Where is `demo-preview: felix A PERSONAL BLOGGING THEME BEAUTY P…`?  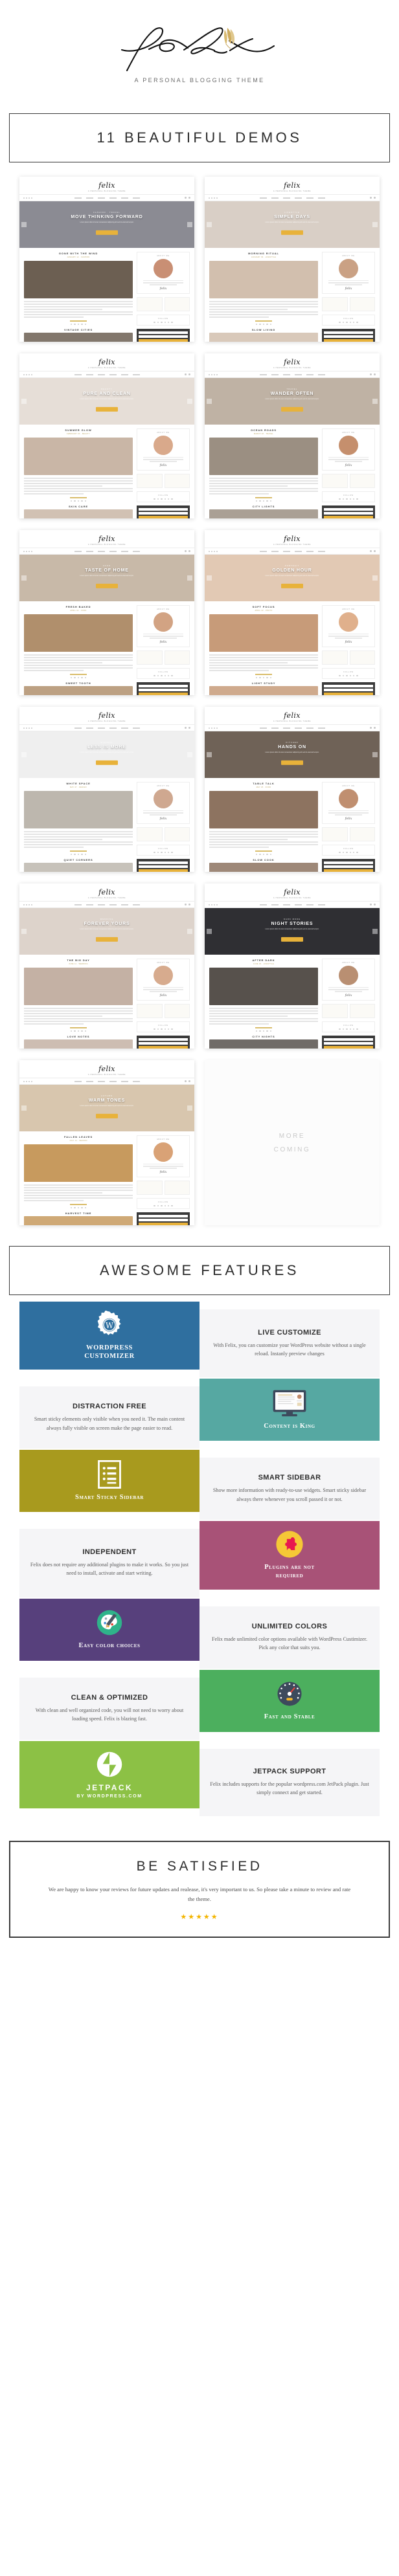 demo-preview: felix A PERSONAL BLOGGING THEME BEAUTY P… is located at coordinates (106, 435).